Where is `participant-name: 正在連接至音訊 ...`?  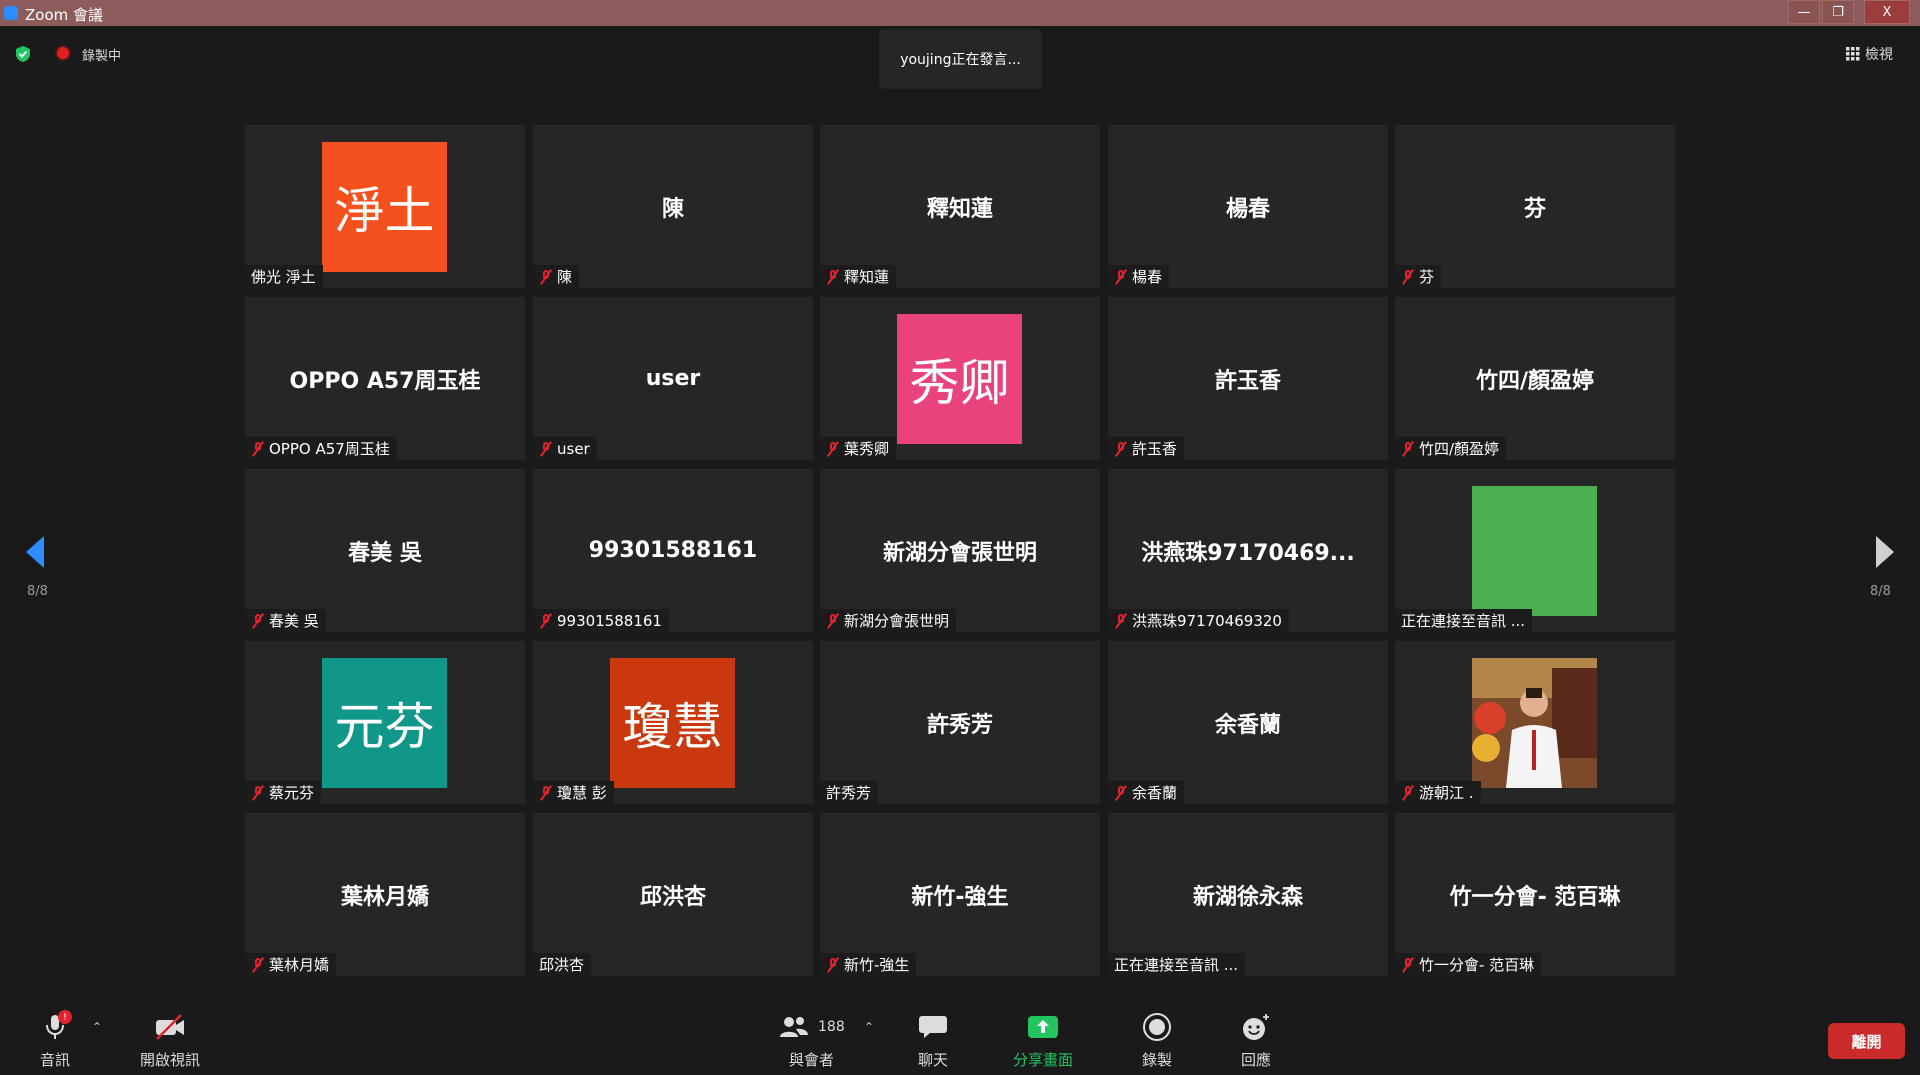
participant-name: 正在連接至音訊 ... is located at coordinates (1176, 965).